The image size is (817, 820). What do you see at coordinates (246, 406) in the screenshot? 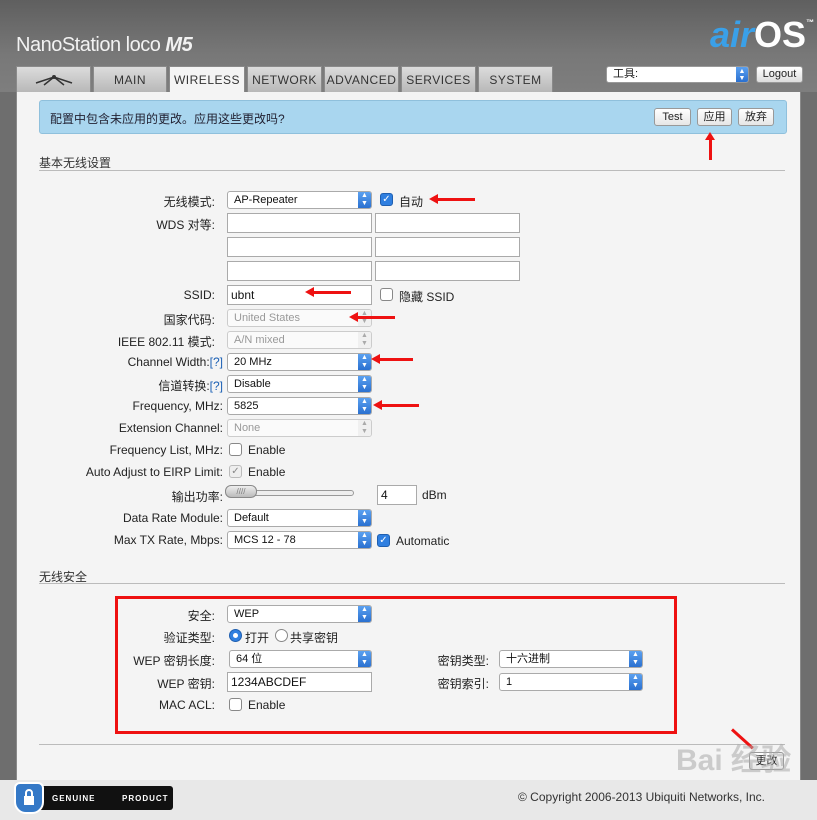
I see `frequency-value: 5825` at bounding box center [246, 406].